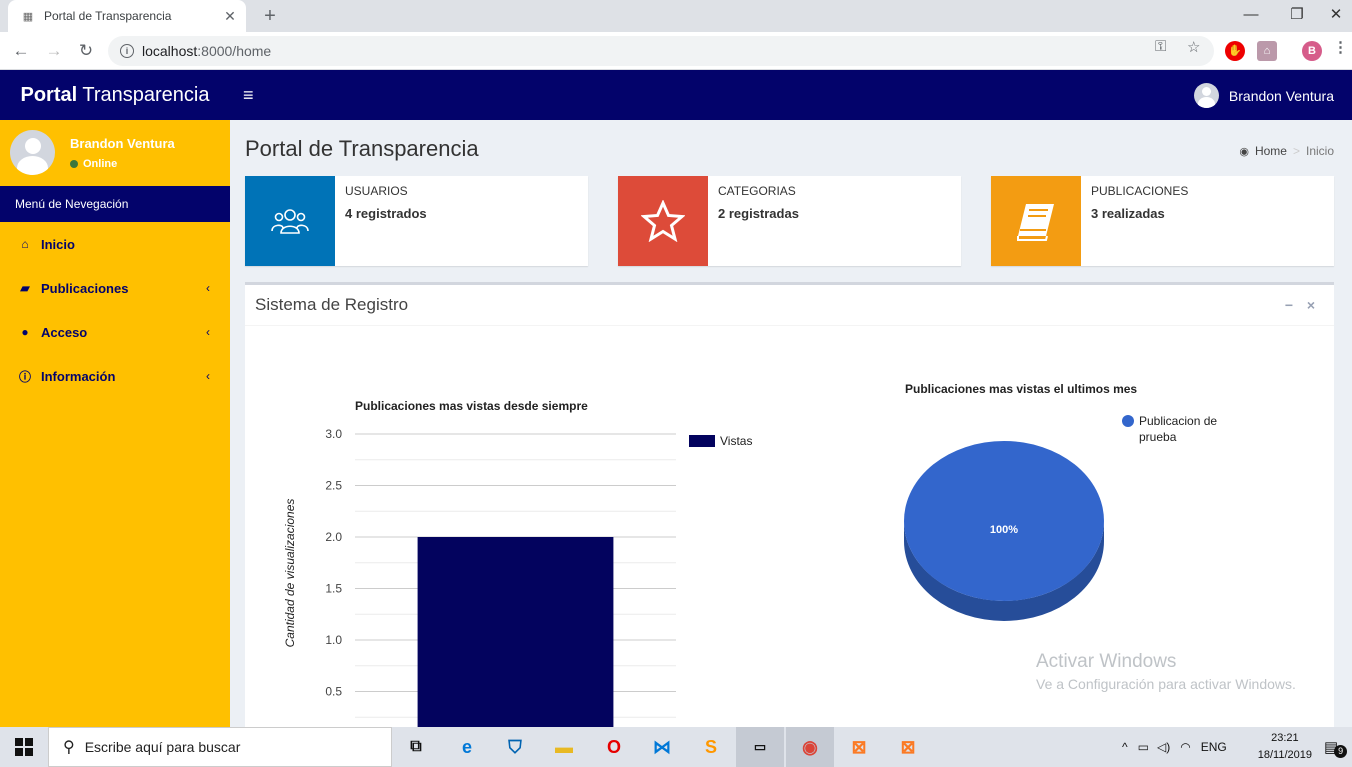 The width and height of the screenshot is (1352, 767). Describe the element at coordinates (24, 376) in the screenshot. I see `info-circle-icon: ⓘ` at that location.